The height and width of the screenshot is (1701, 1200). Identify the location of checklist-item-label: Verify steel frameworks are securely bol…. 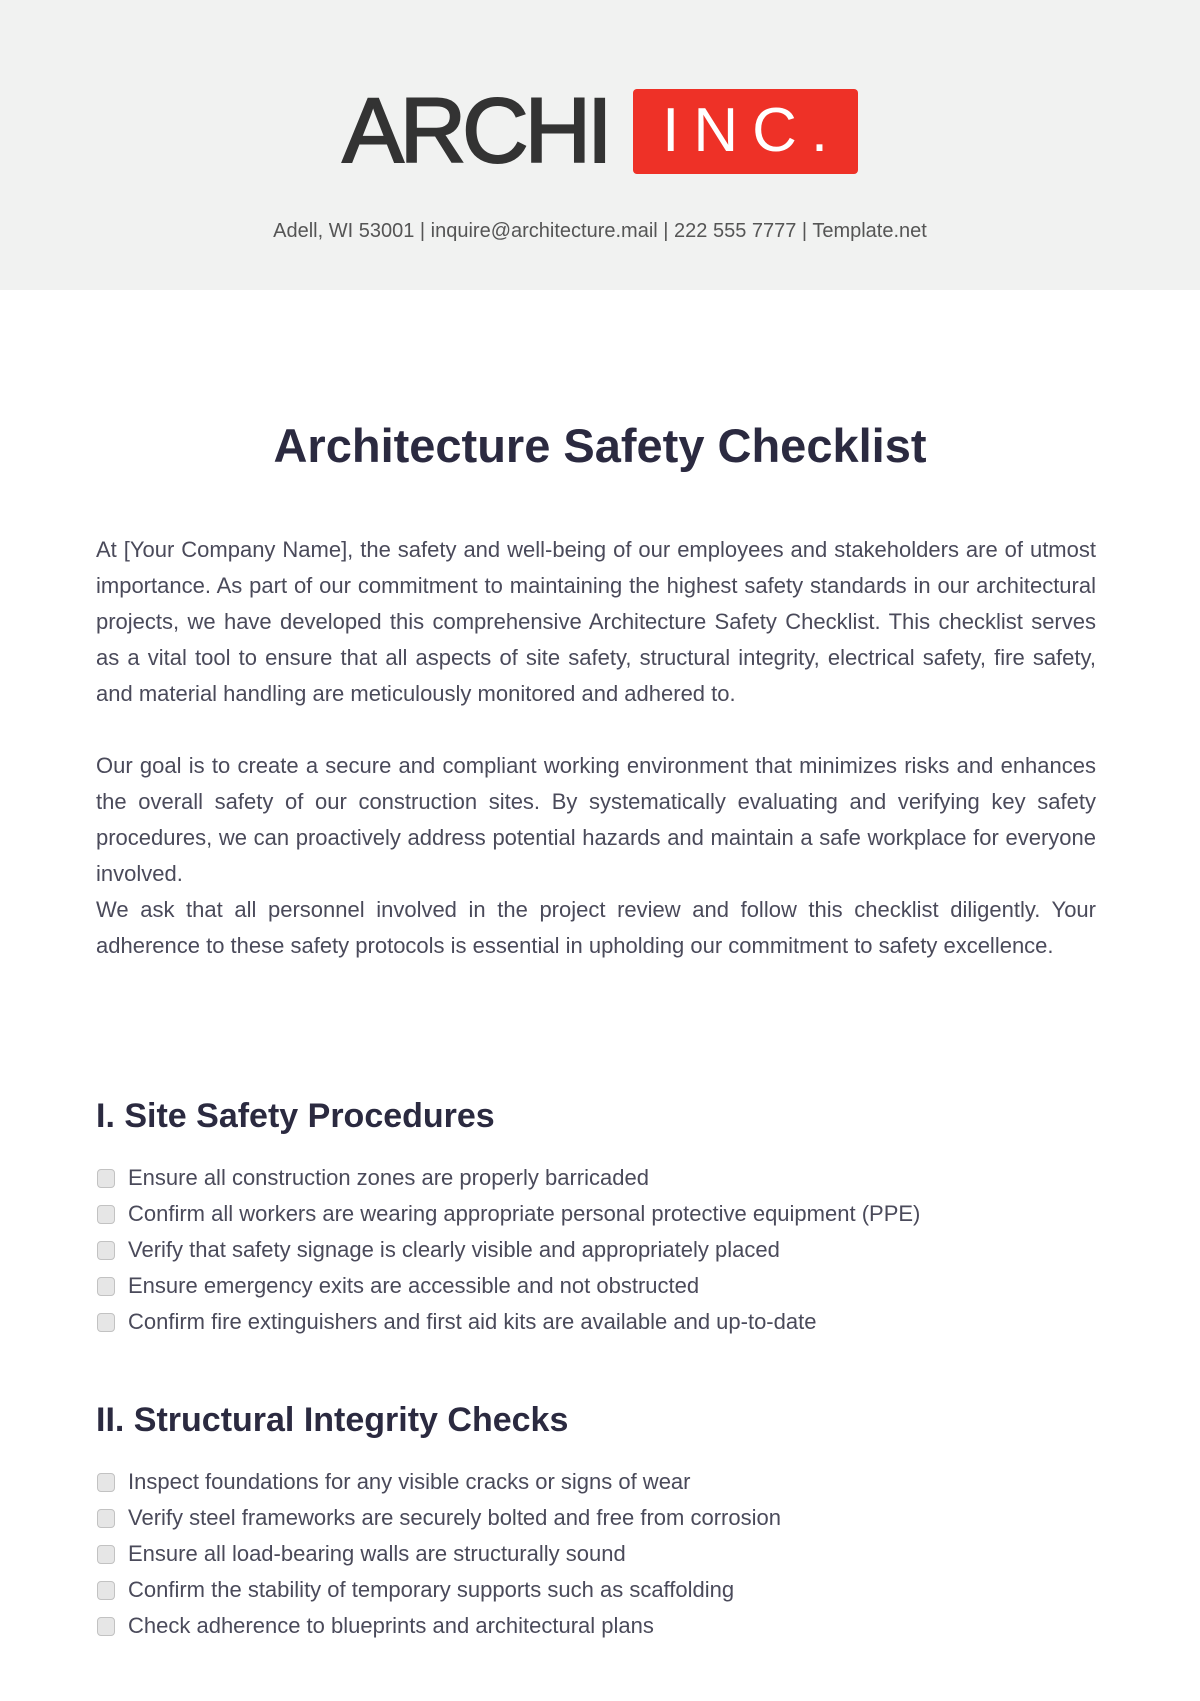
(454, 1517).